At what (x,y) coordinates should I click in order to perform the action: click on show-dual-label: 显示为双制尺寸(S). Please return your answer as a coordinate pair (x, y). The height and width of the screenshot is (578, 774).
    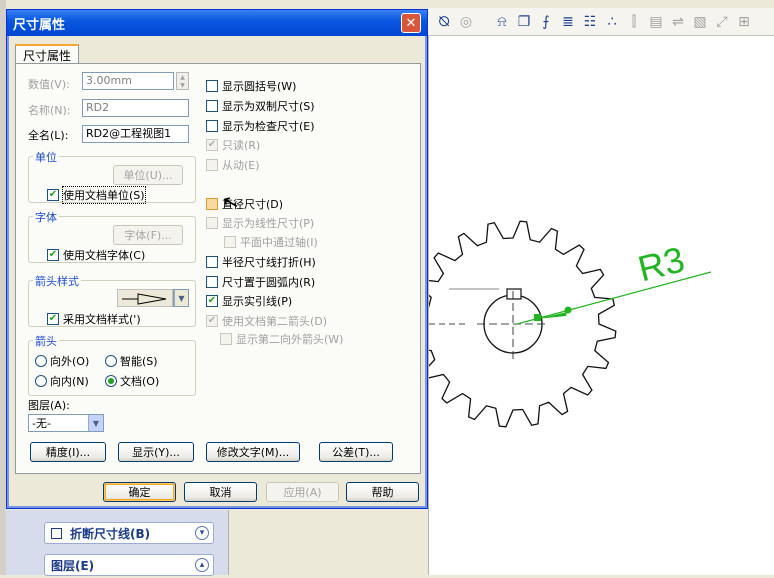
    Looking at the image, I should click on (268, 106).